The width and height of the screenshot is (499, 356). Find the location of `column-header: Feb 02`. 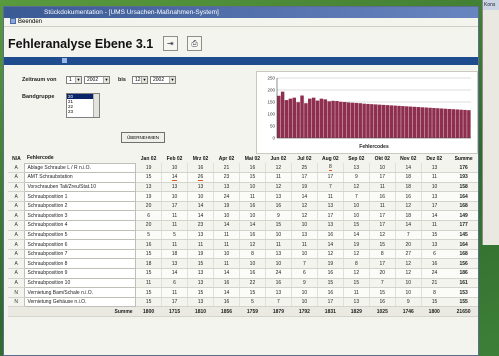

column-header: Feb 02 is located at coordinates (175, 158).